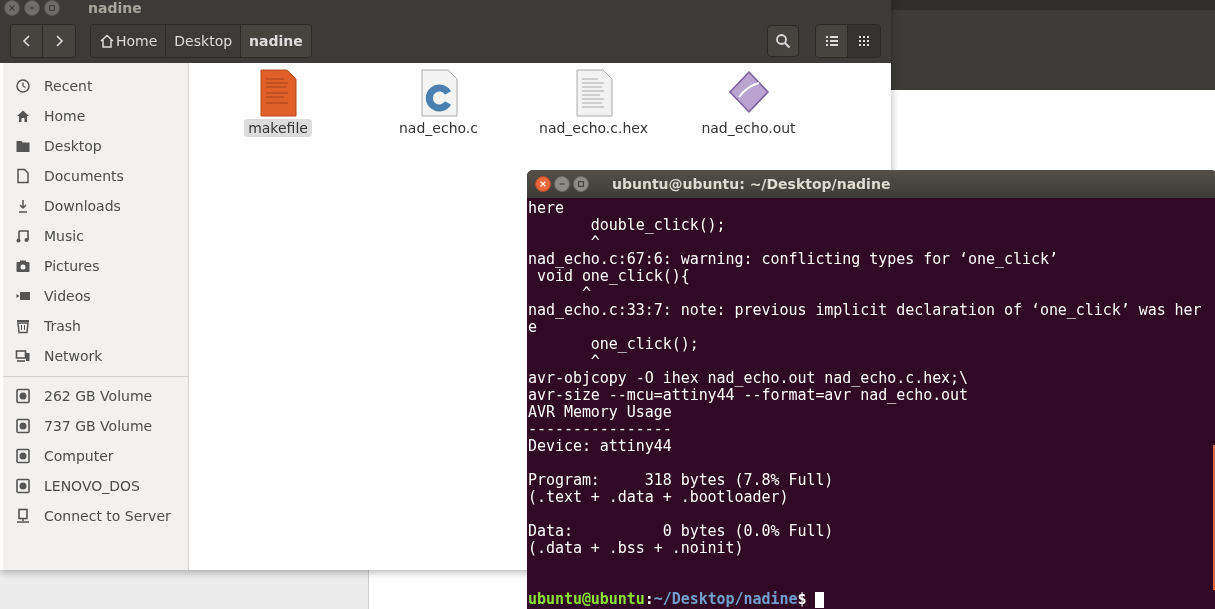  I want to click on sidebar-item: LENOVO_DOS, so click(95, 486).